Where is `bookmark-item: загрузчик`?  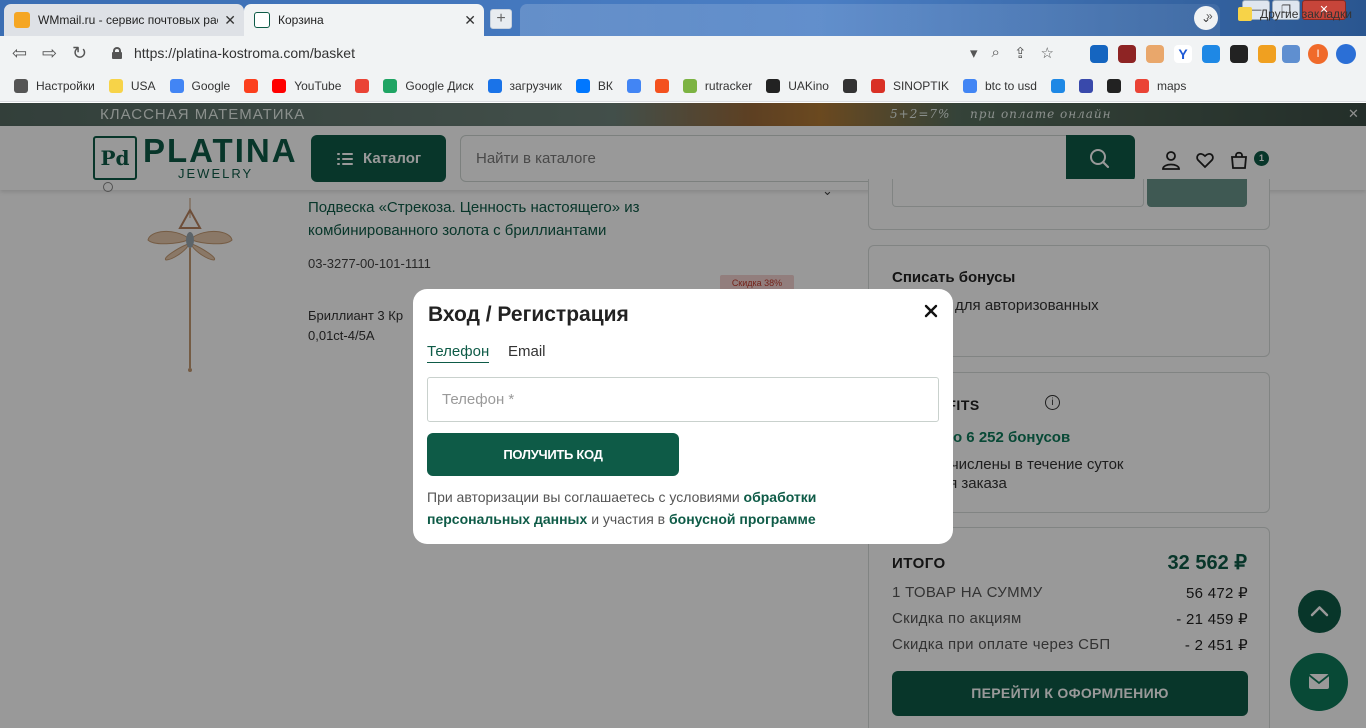 bookmark-item: загрузчик is located at coordinates (524, 85).